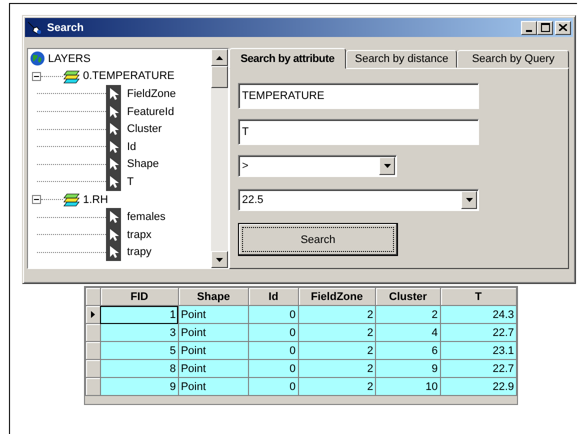 Image resolution: width=586 pixels, height=434 pixels. What do you see at coordinates (358, 96) in the screenshot?
I see `layer-input-field: TEMPERATURE` at bounding box center [358, 96].